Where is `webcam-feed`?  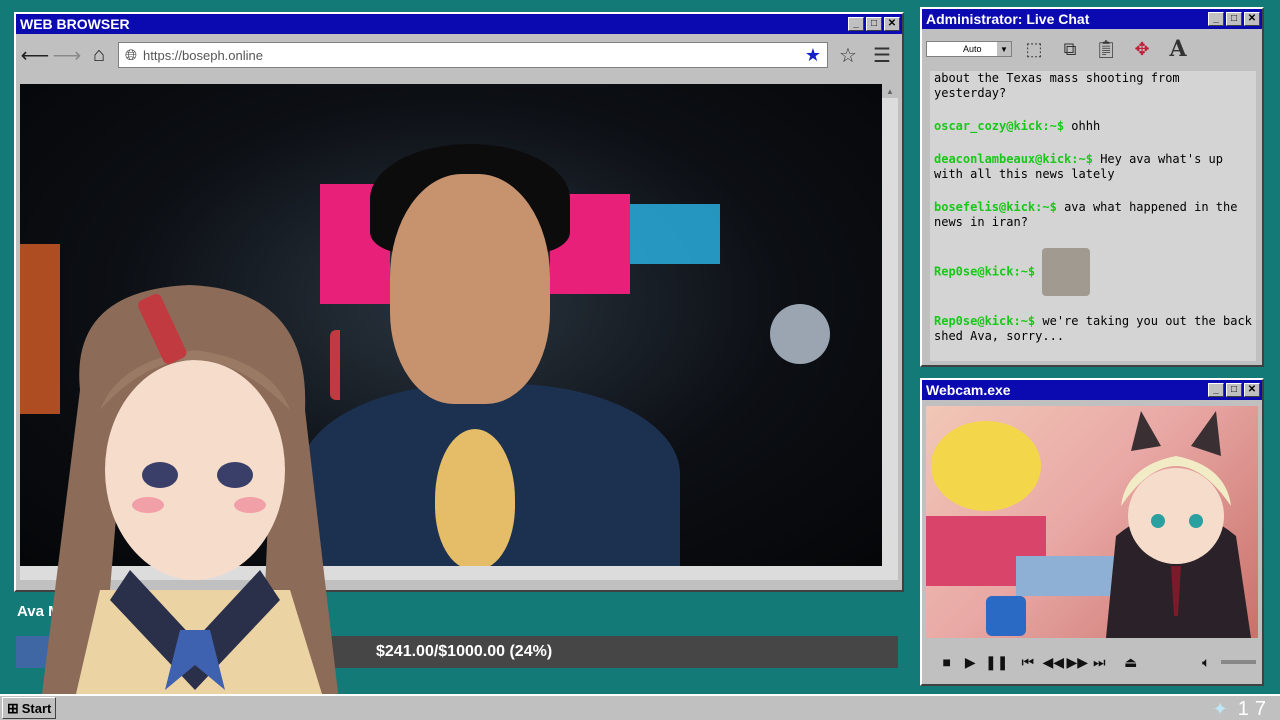 webcam-feed is located at coordinates (1092, 522).